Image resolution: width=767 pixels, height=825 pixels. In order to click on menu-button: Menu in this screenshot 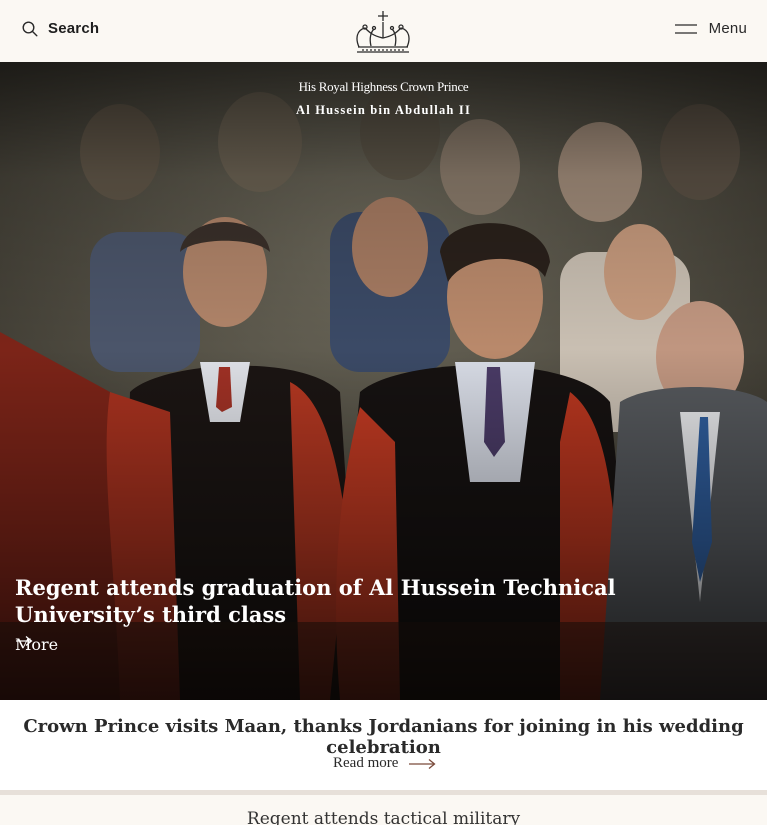, I will do `click(710, 28)`.